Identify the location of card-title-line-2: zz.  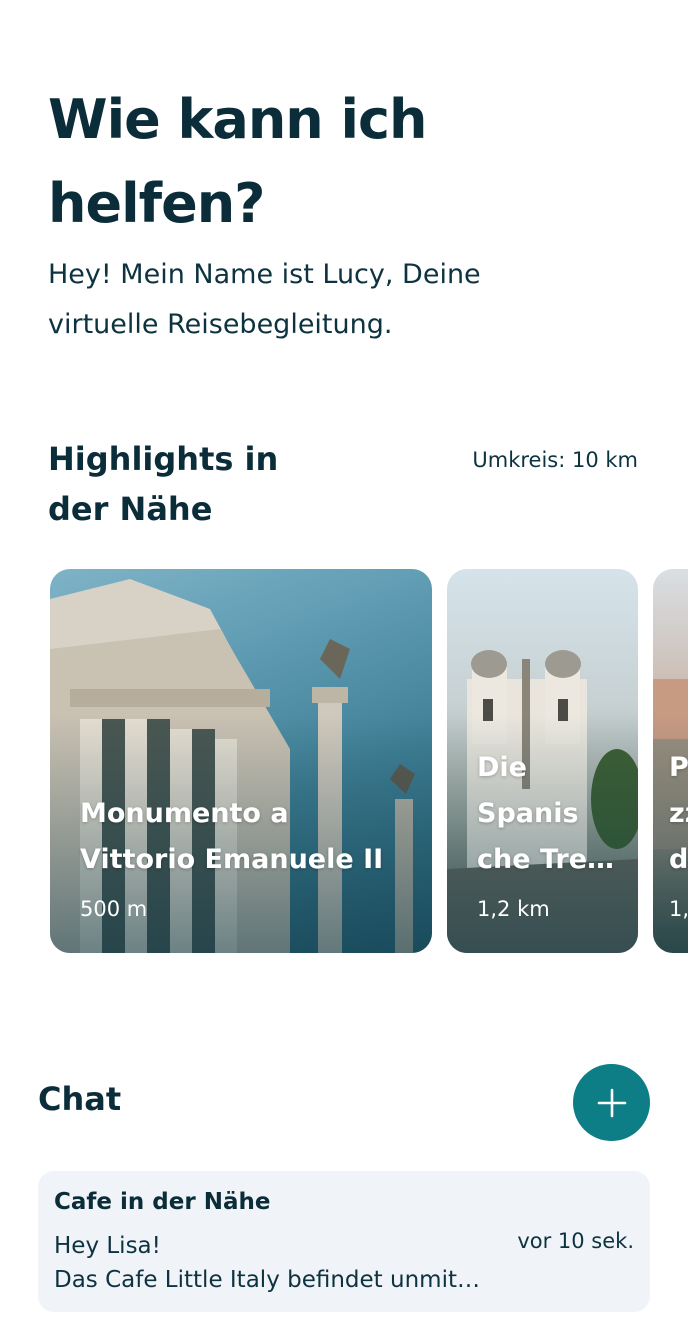
(678, 813).